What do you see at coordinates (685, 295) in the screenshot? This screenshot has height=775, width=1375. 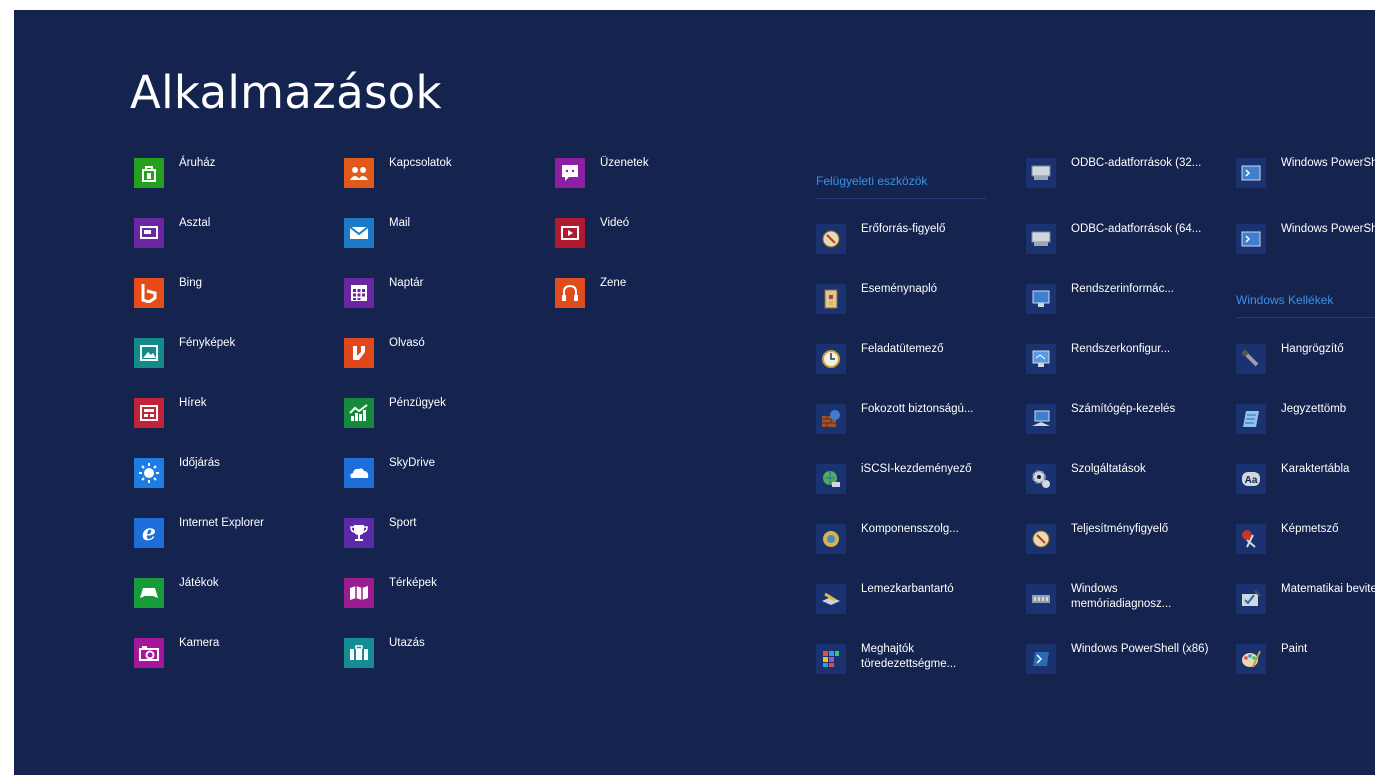 I see `tile-music: Zene` at bounding box center [685, 295].